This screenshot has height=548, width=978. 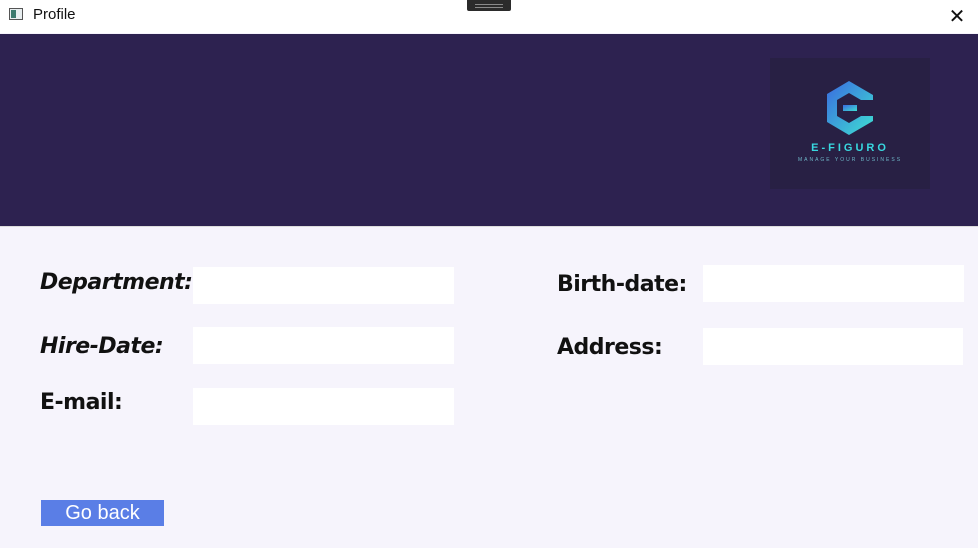 I want to click on department-label: Department:, so click(x=116, y=282).